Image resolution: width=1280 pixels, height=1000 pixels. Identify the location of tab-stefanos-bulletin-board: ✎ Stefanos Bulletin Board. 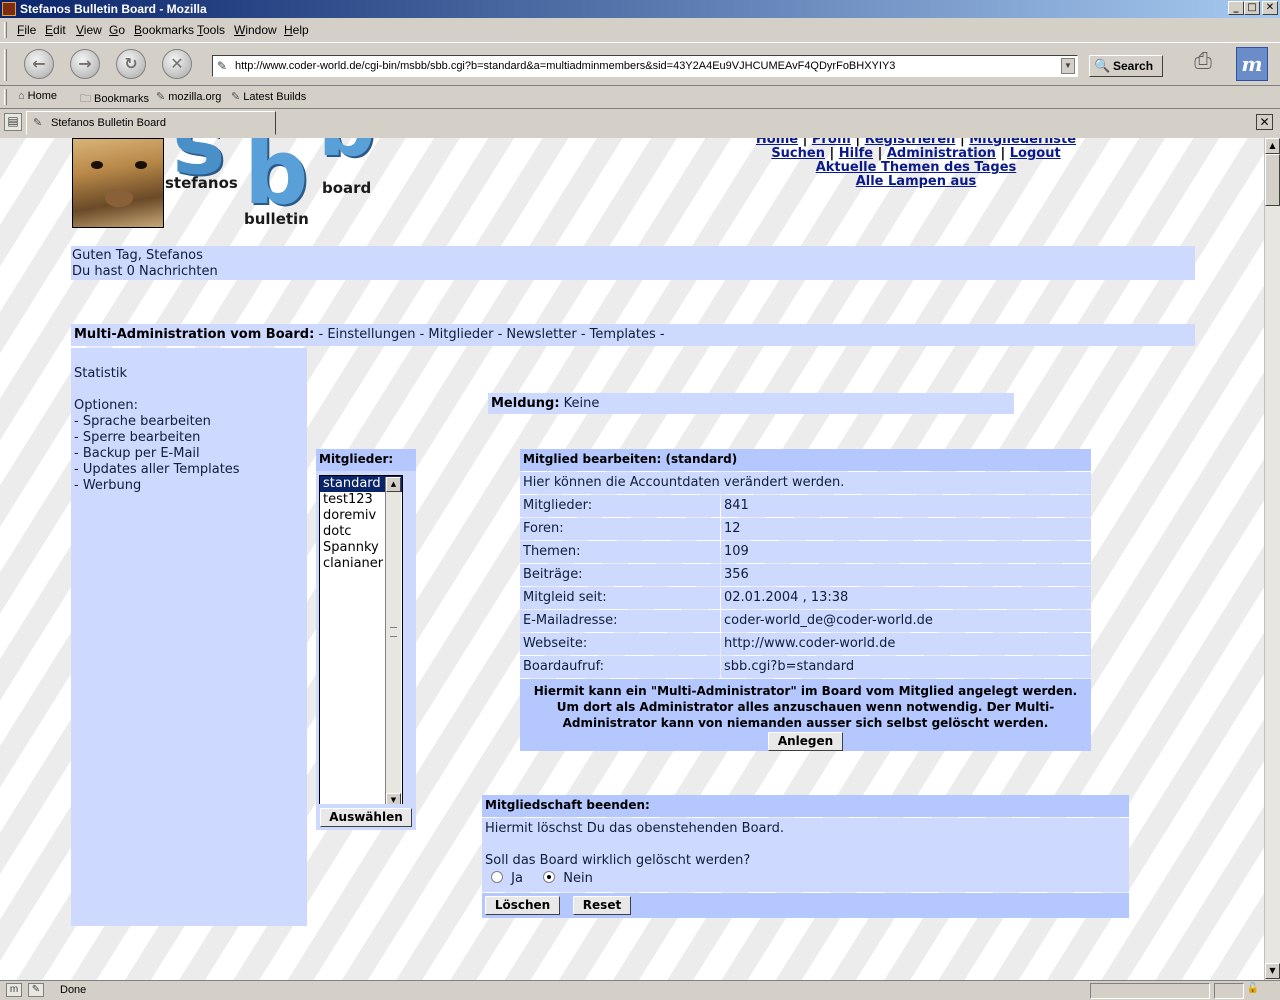
(151, 123).